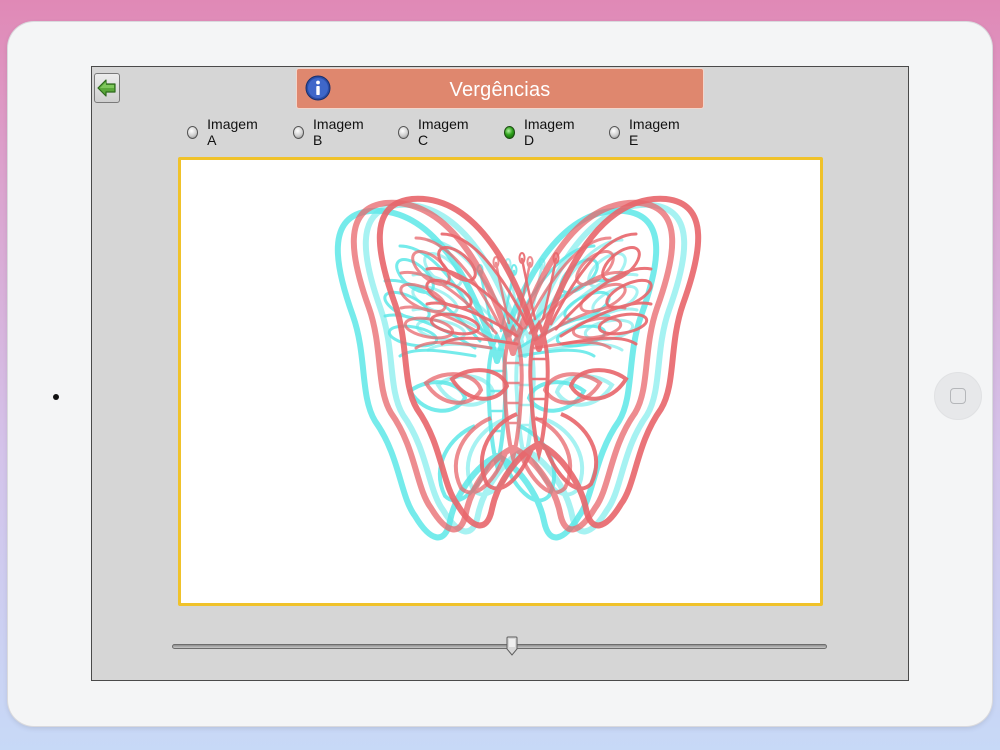  I want to click on radio-button-selected, so click(509, 132).